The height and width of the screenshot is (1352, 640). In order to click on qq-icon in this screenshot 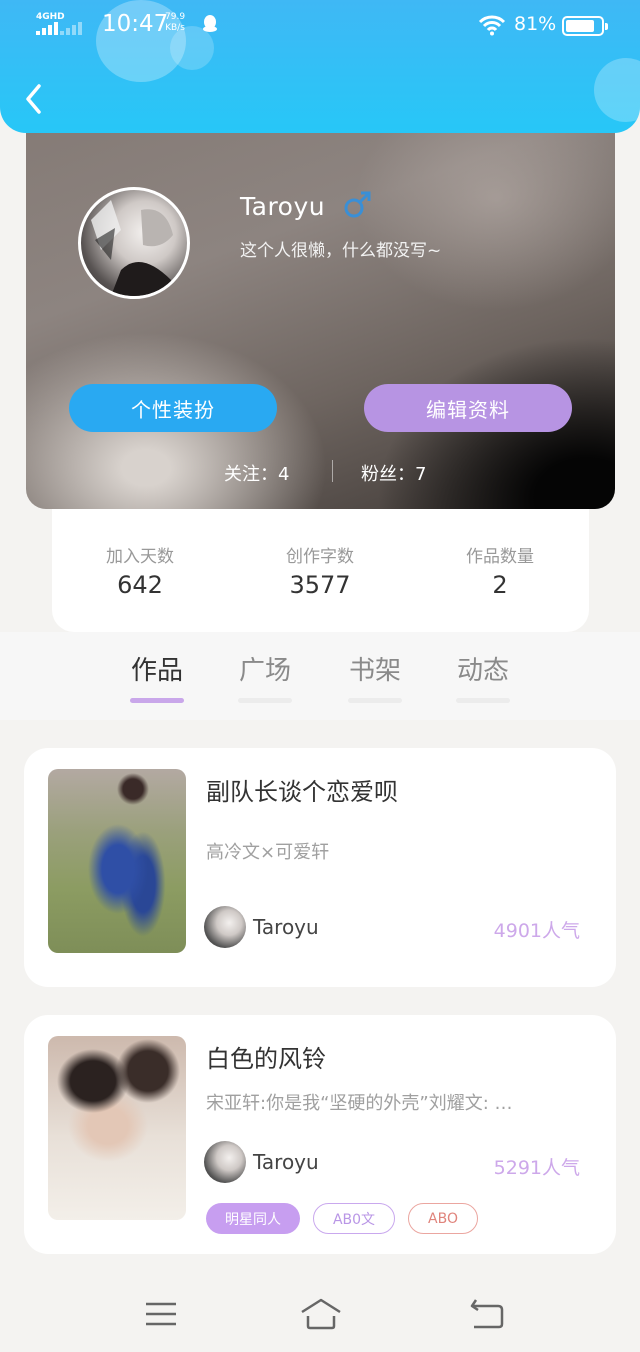, I will do `click(210, 23)`.